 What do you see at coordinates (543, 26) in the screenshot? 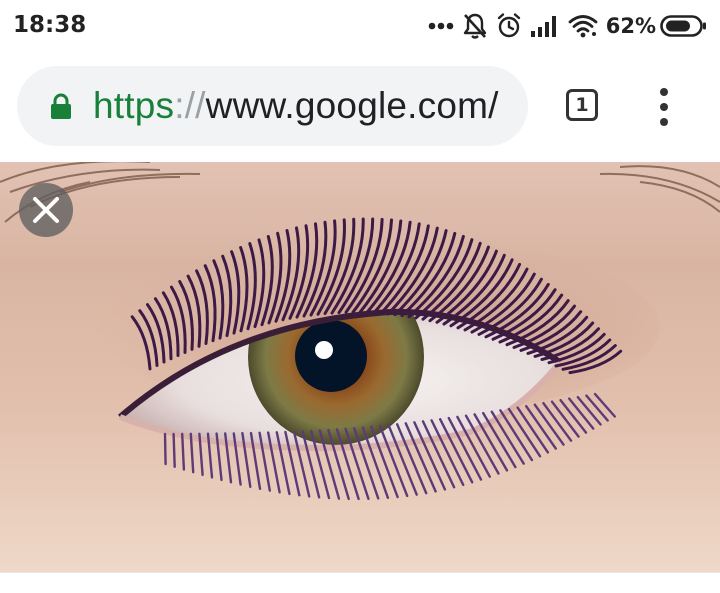
I see `signal-icon` at bounding box center [543, 26].